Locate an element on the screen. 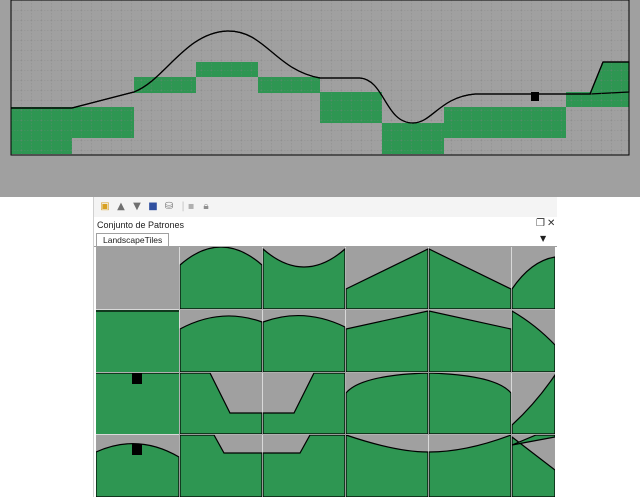 This screenshot has width=640, height=497. triangle-down-icon: ▼ is located at coordinates (543, 238).